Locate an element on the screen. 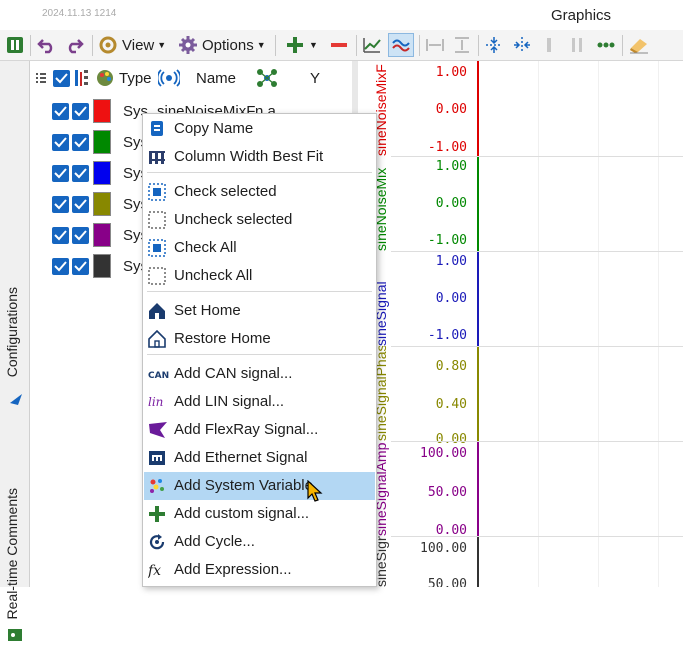  sort-icon is located at coordinates (82, 78).